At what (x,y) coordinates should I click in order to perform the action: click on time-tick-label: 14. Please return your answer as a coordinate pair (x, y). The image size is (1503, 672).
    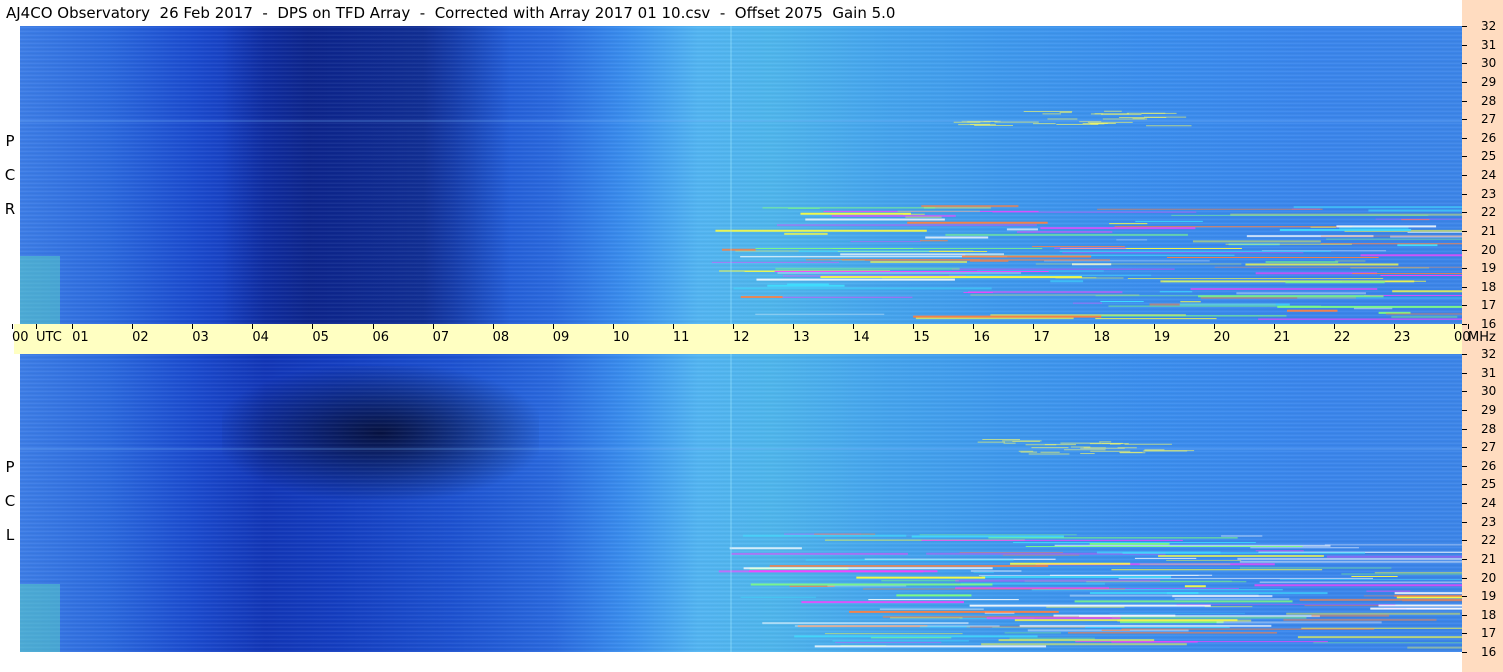
    Looking at the image, I should click on (861, 334).